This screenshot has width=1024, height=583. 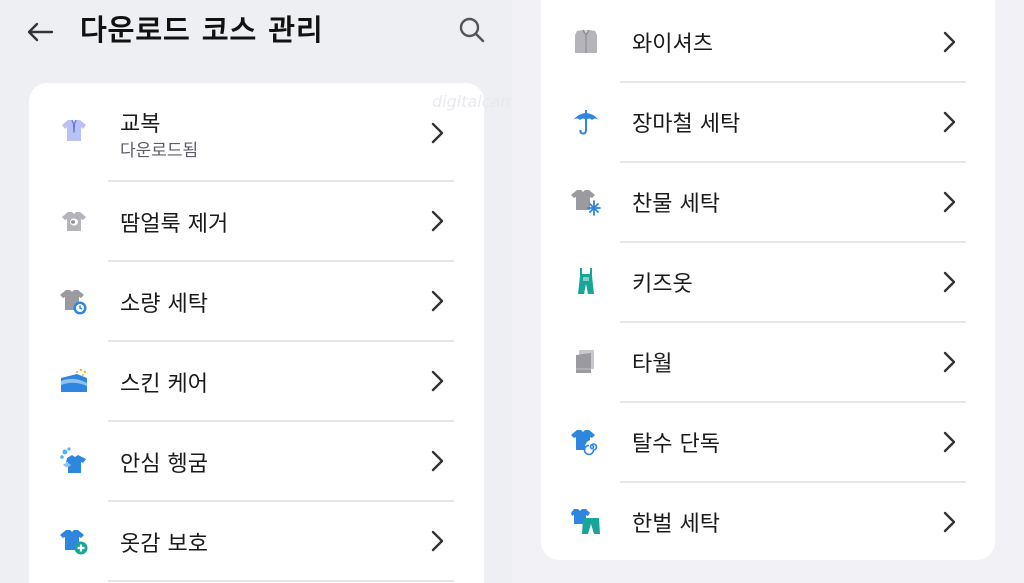 I want to click on back-button, so click(x=40, y=32).